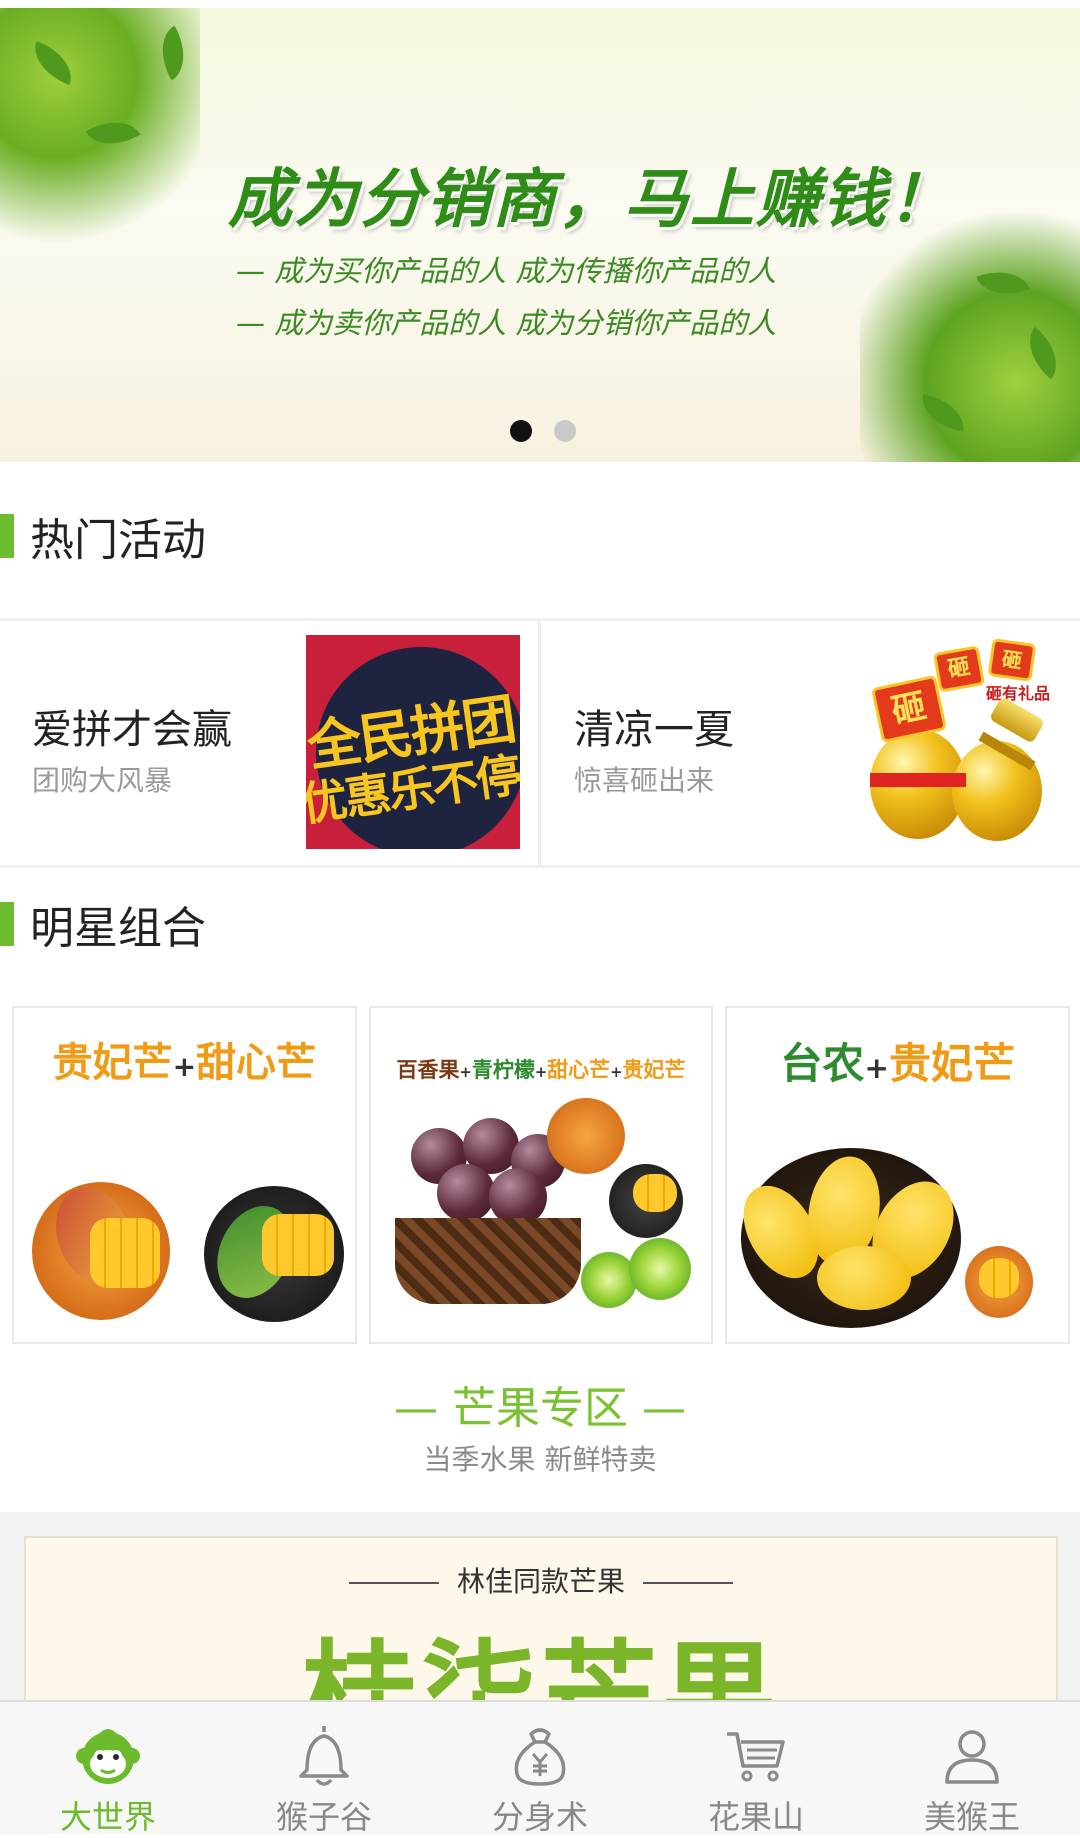 The width and height of the screenshot is (1080, 1838). Describe the element at coordinates (541, 1650) in the screenshot. I see `promo-banner-guiqi-mango: 林佳同款芒果 桂柒芒果` at that location.